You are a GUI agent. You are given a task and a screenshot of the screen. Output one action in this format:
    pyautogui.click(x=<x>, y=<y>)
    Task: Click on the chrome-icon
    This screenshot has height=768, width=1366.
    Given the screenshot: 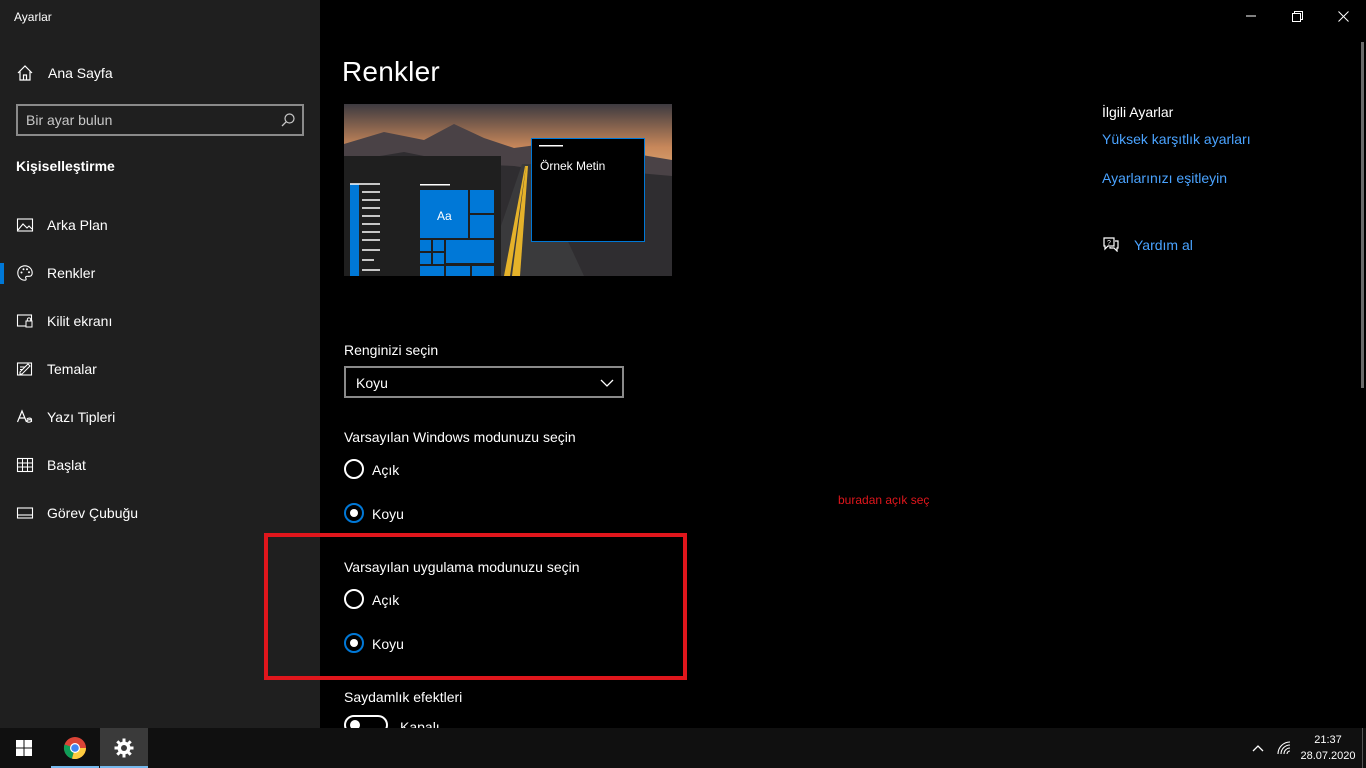 What is the action you would take?
    pyautogui.click(x=75, y=748)
    